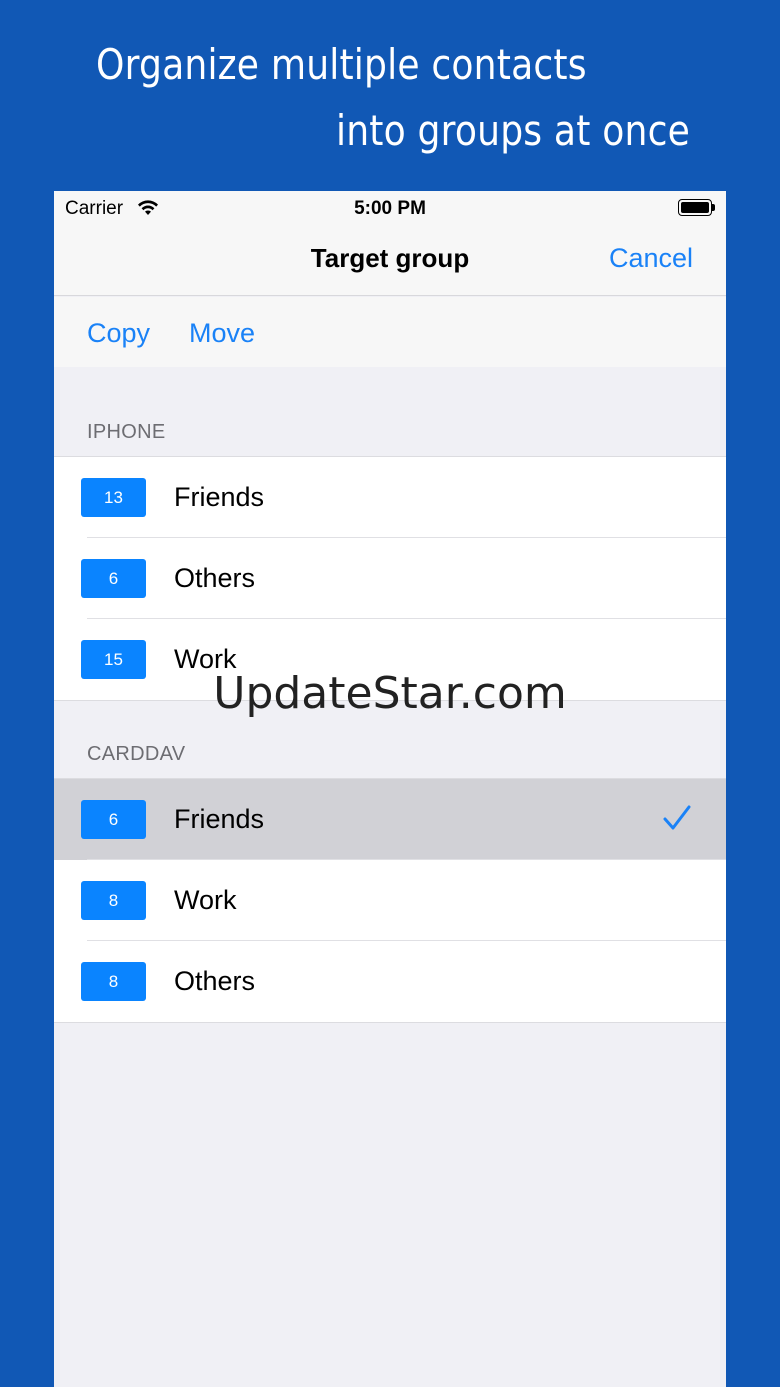 This screenshot has width=780, height=1387. I want to click on count-badge: 15, so click(113, 659).